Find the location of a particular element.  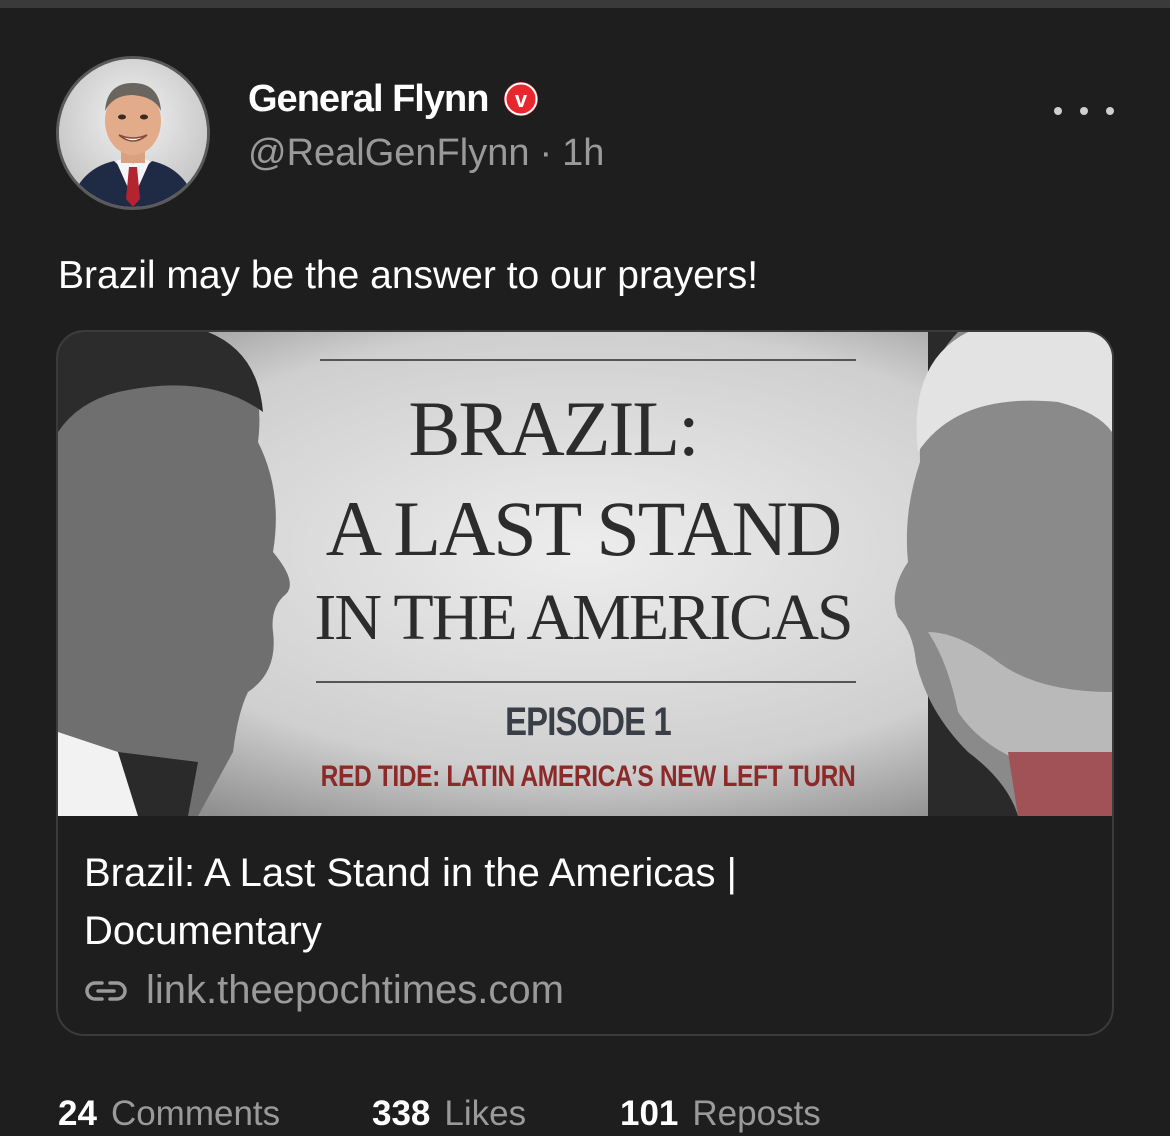

post-time: 1h is located at coordinates (583, 153).